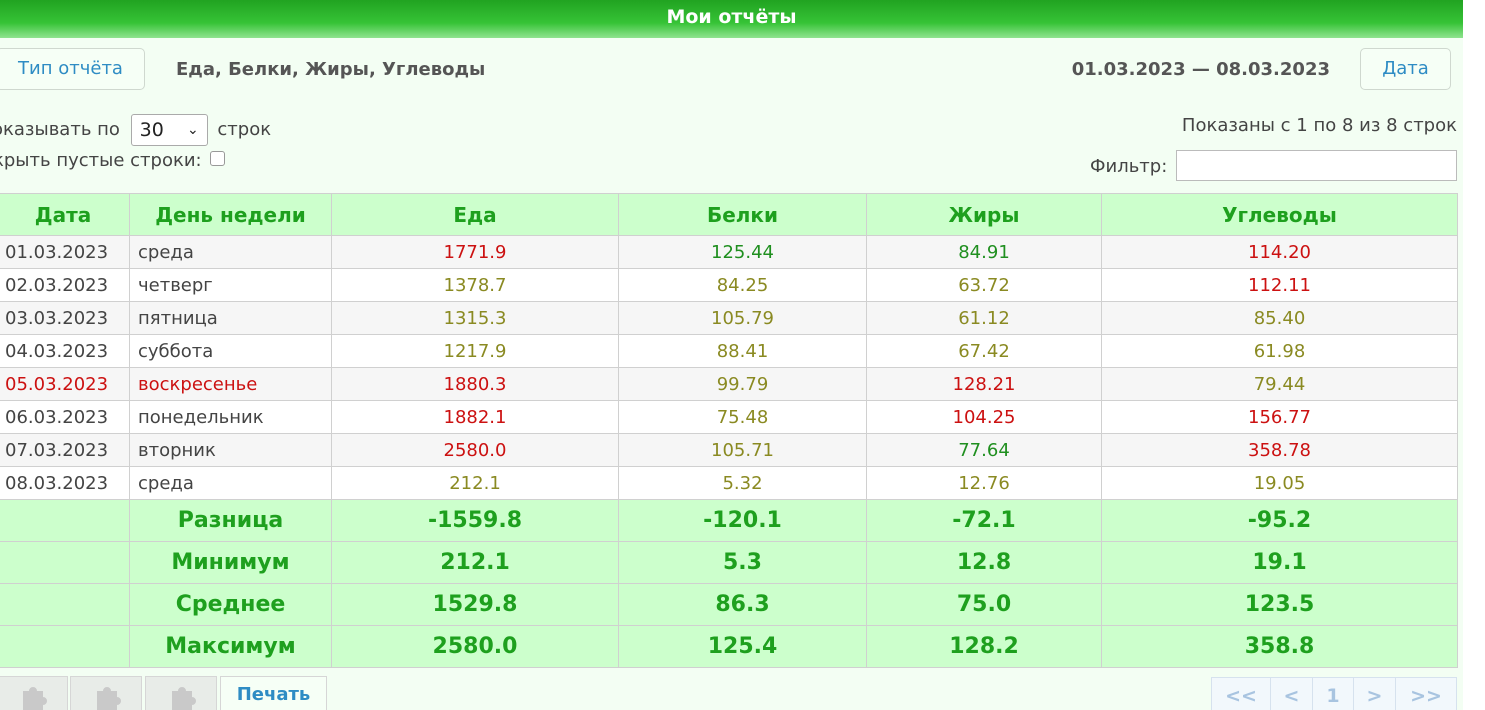  Describe the element at coordinates (192, 130) in the screenshot. I see `chevron-down-icon: ⌄` at that location.